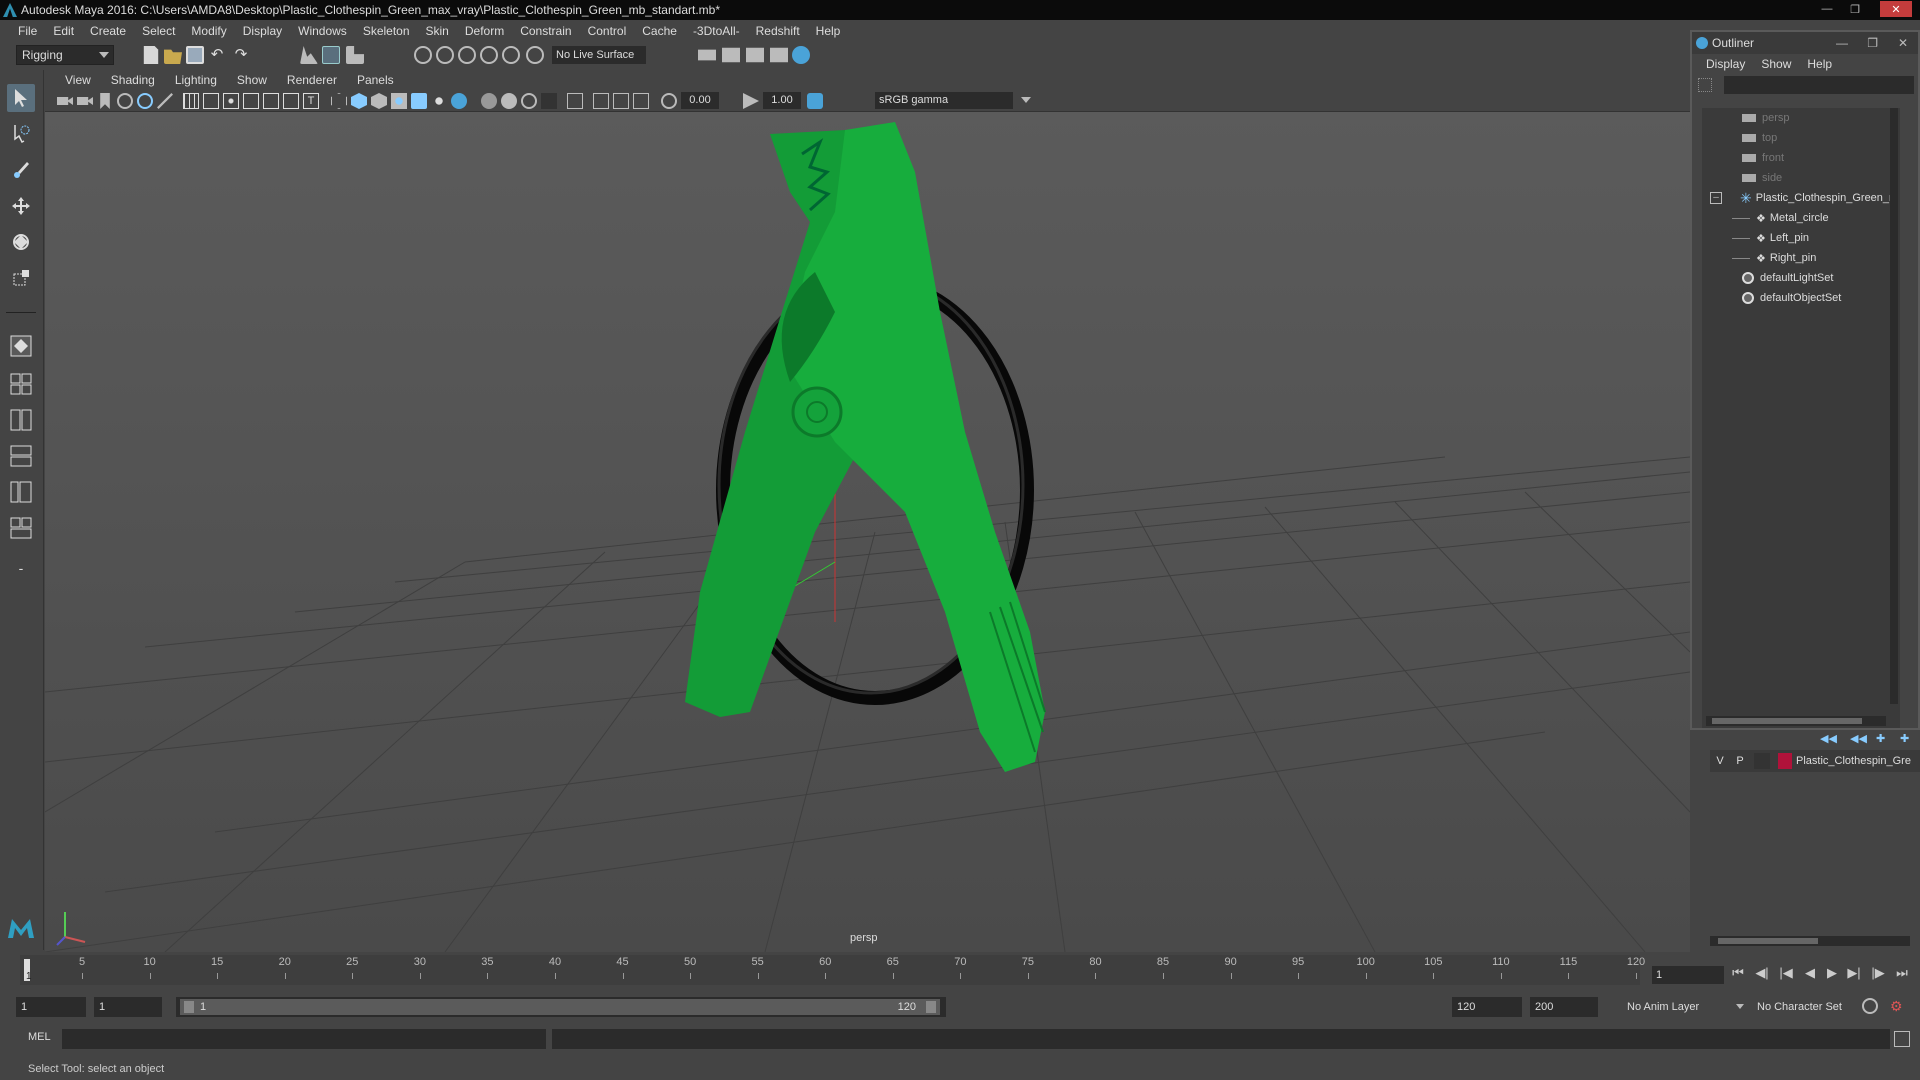  What do you see at coordinates (751, 101) in the screenshot?
I see `gamma-icon` at bounding box center [751, 101].